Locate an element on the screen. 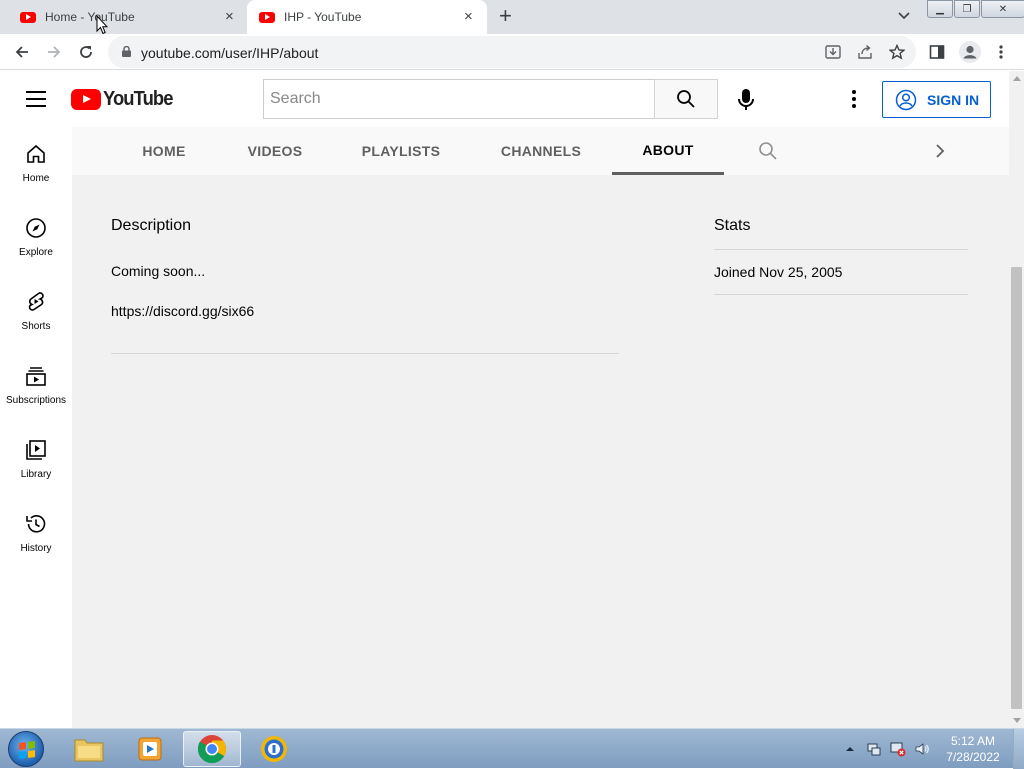  account-icon is located at coordinates (970, 52).